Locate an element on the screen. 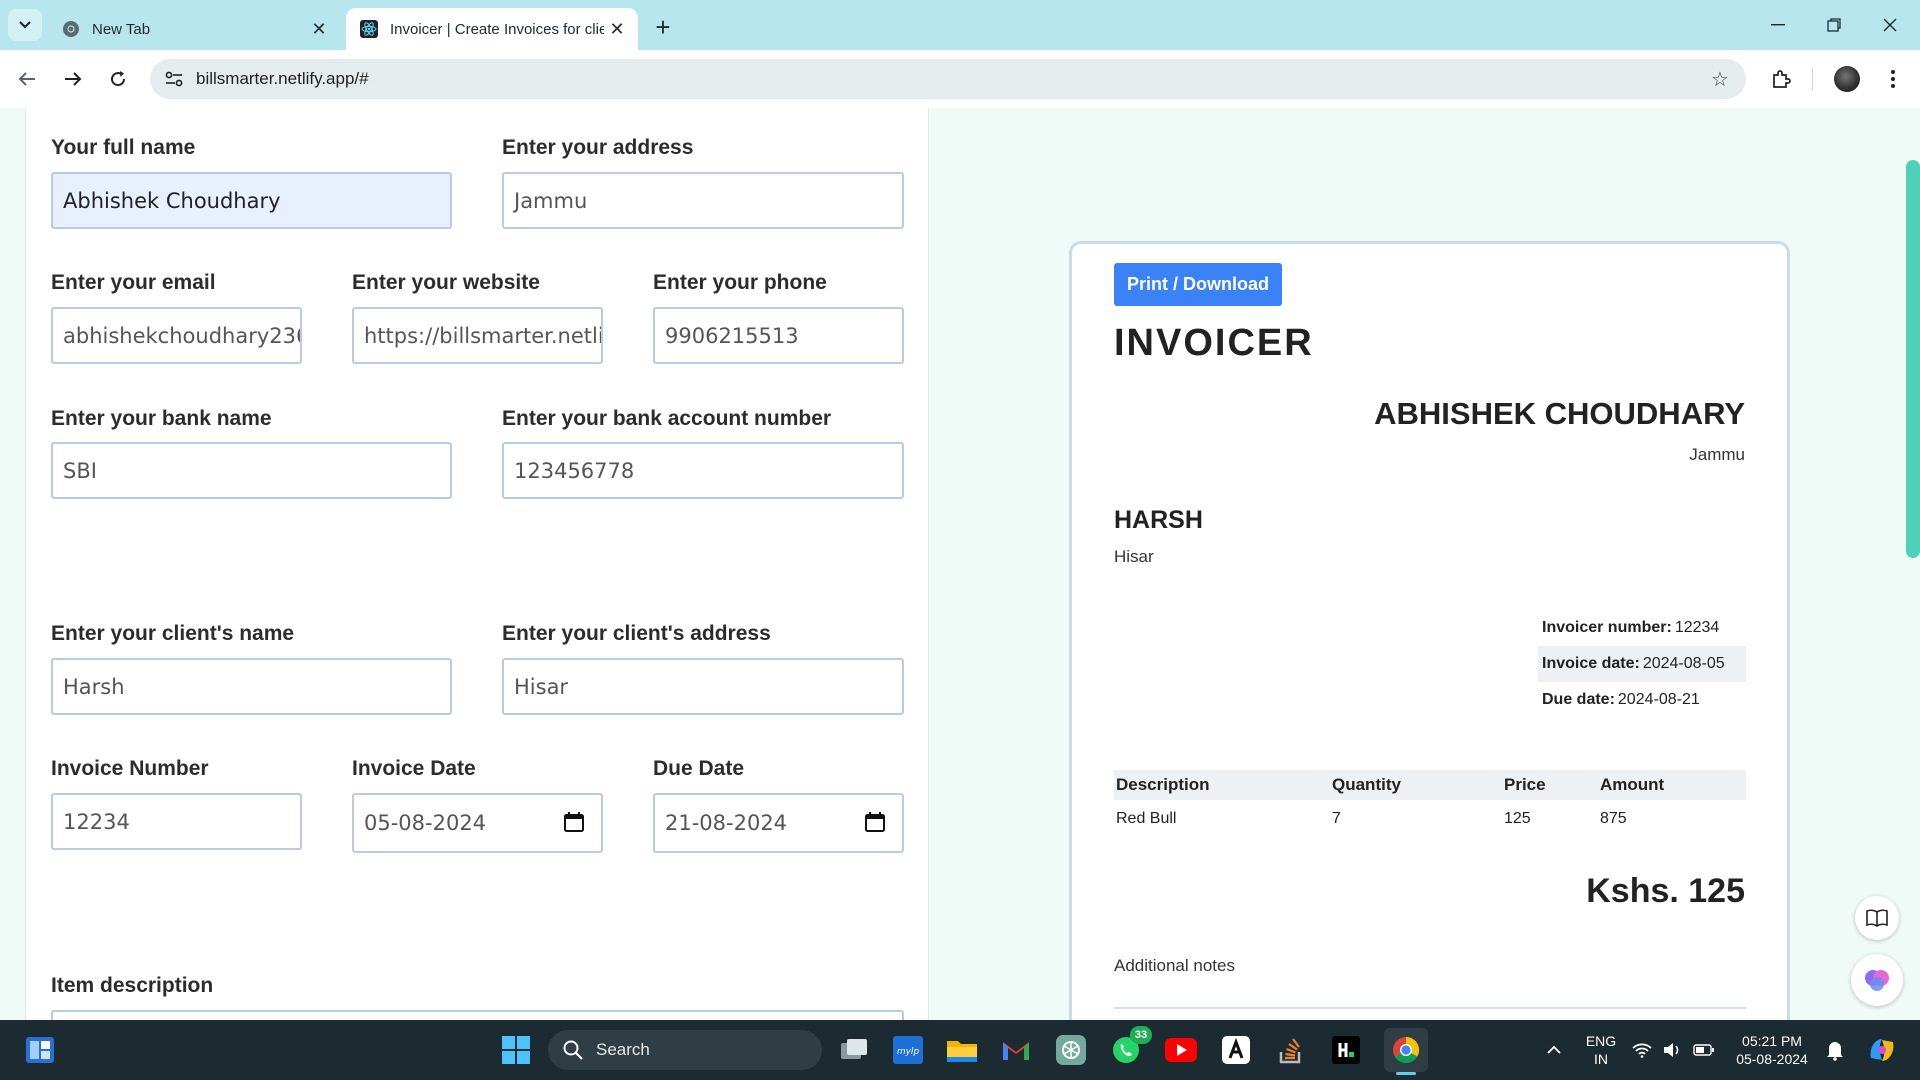 This screenshot has height=1080, width=1920. column-header: Quantity is located at coordinates (1366, 784).